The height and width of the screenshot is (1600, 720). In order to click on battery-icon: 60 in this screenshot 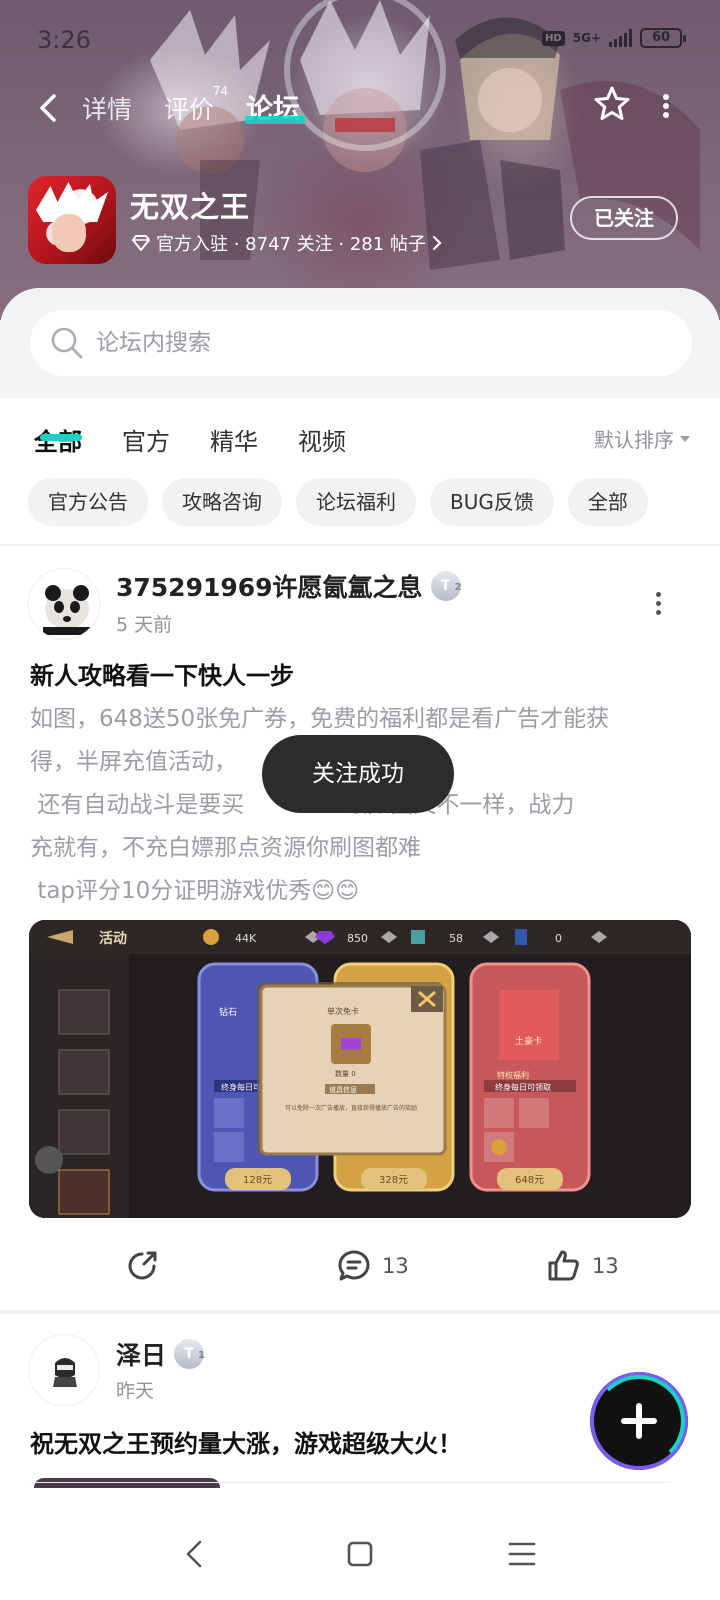, I will do `click(663, 38)`.